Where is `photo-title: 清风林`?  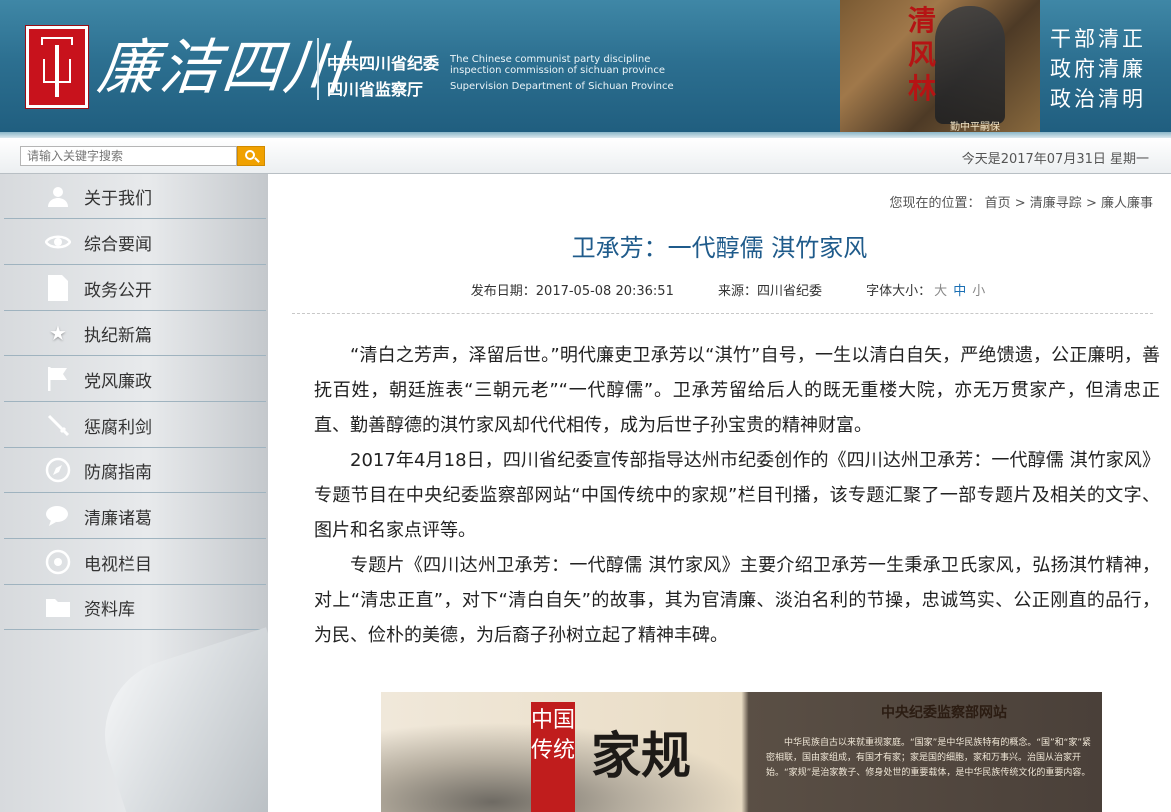 photo-title: 清风林 is located at coordinates (922, 54).